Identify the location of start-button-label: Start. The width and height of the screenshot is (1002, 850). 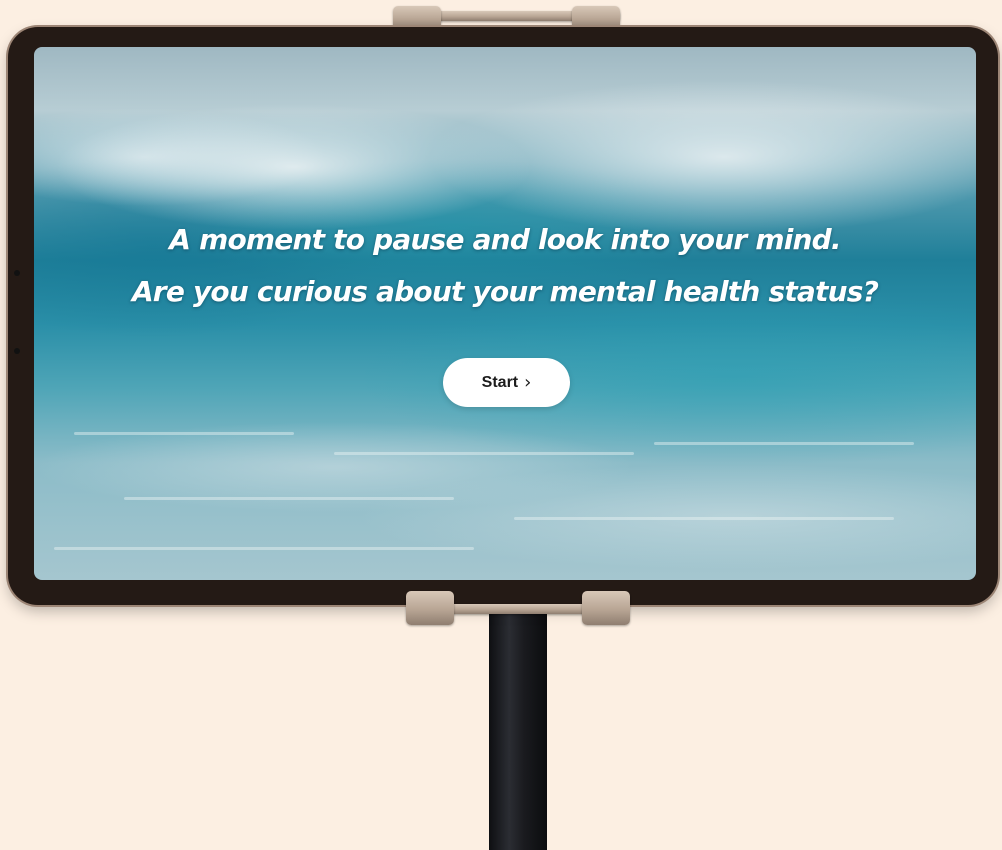
(500, 382).